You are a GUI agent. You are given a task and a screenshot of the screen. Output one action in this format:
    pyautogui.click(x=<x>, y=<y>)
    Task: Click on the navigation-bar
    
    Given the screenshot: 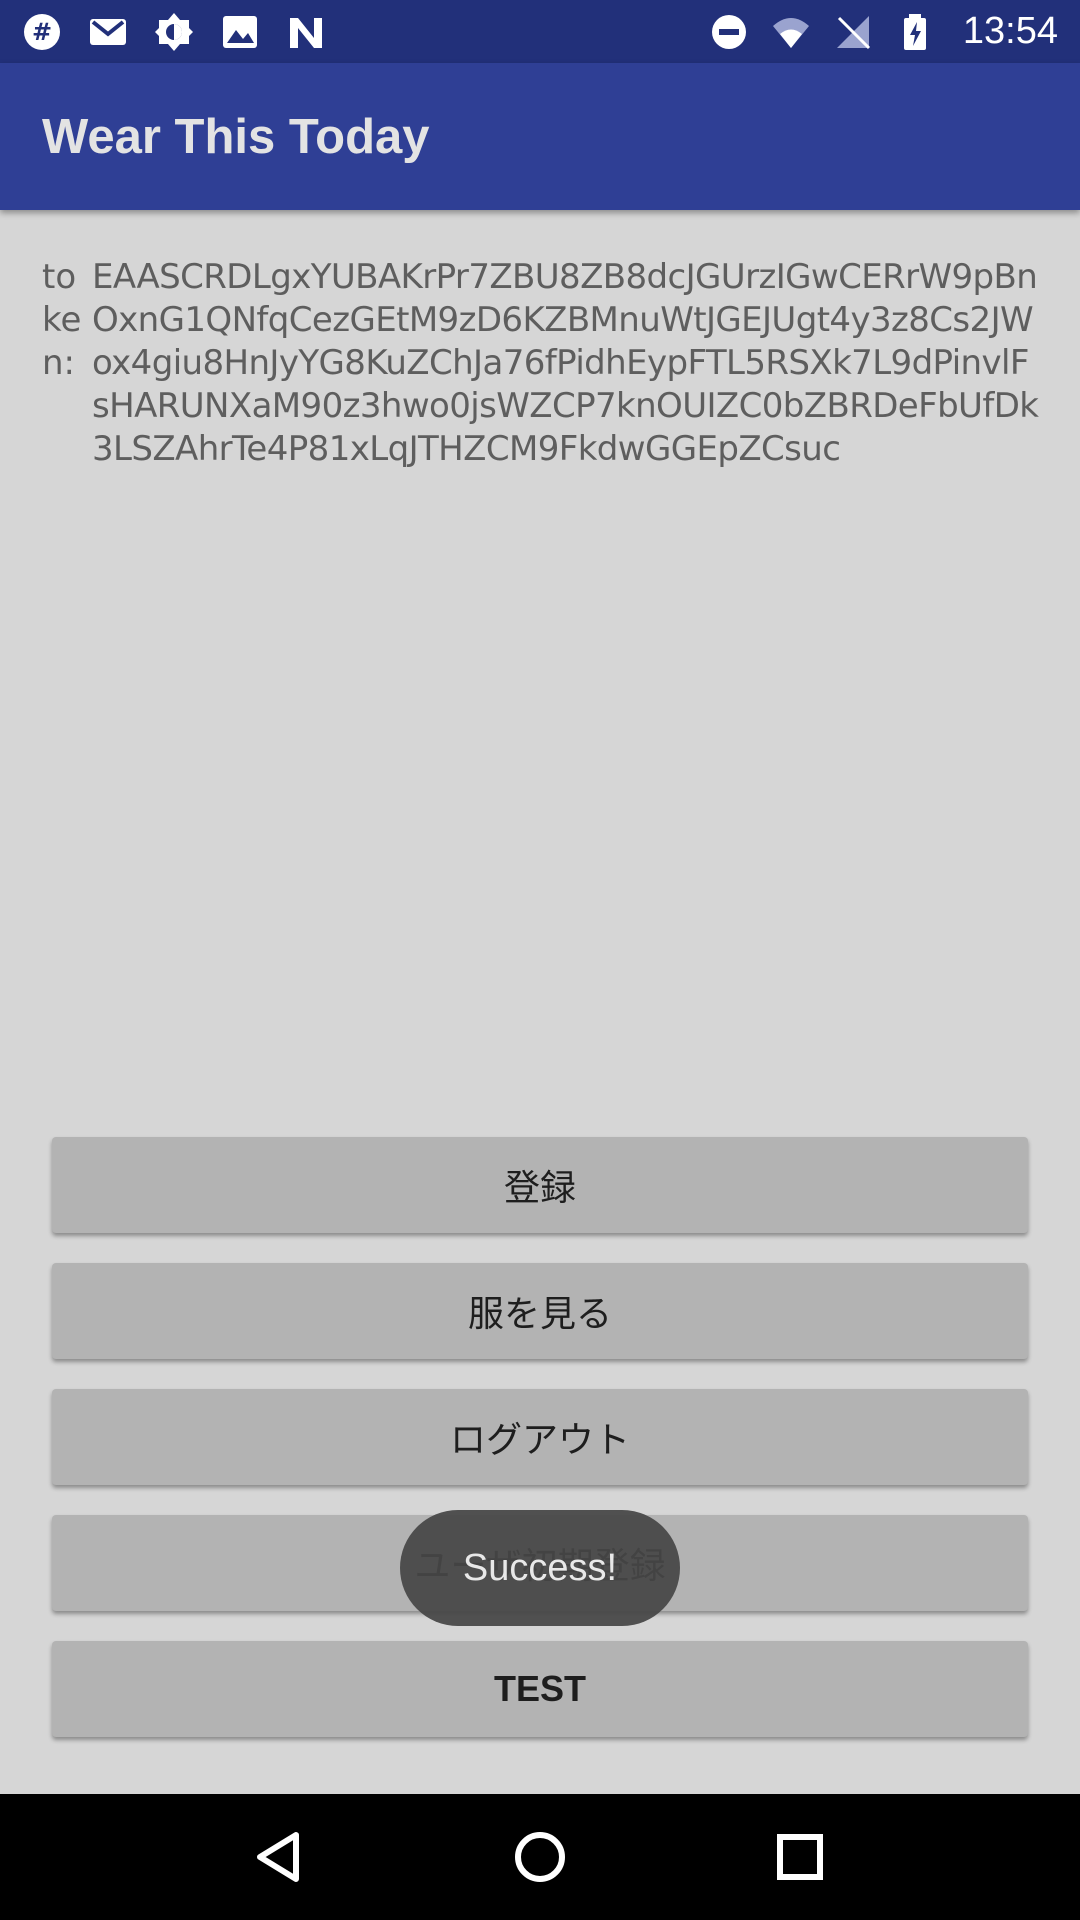 What is the action you would take?
    pyautogui.click(x=540, y=1857)
    